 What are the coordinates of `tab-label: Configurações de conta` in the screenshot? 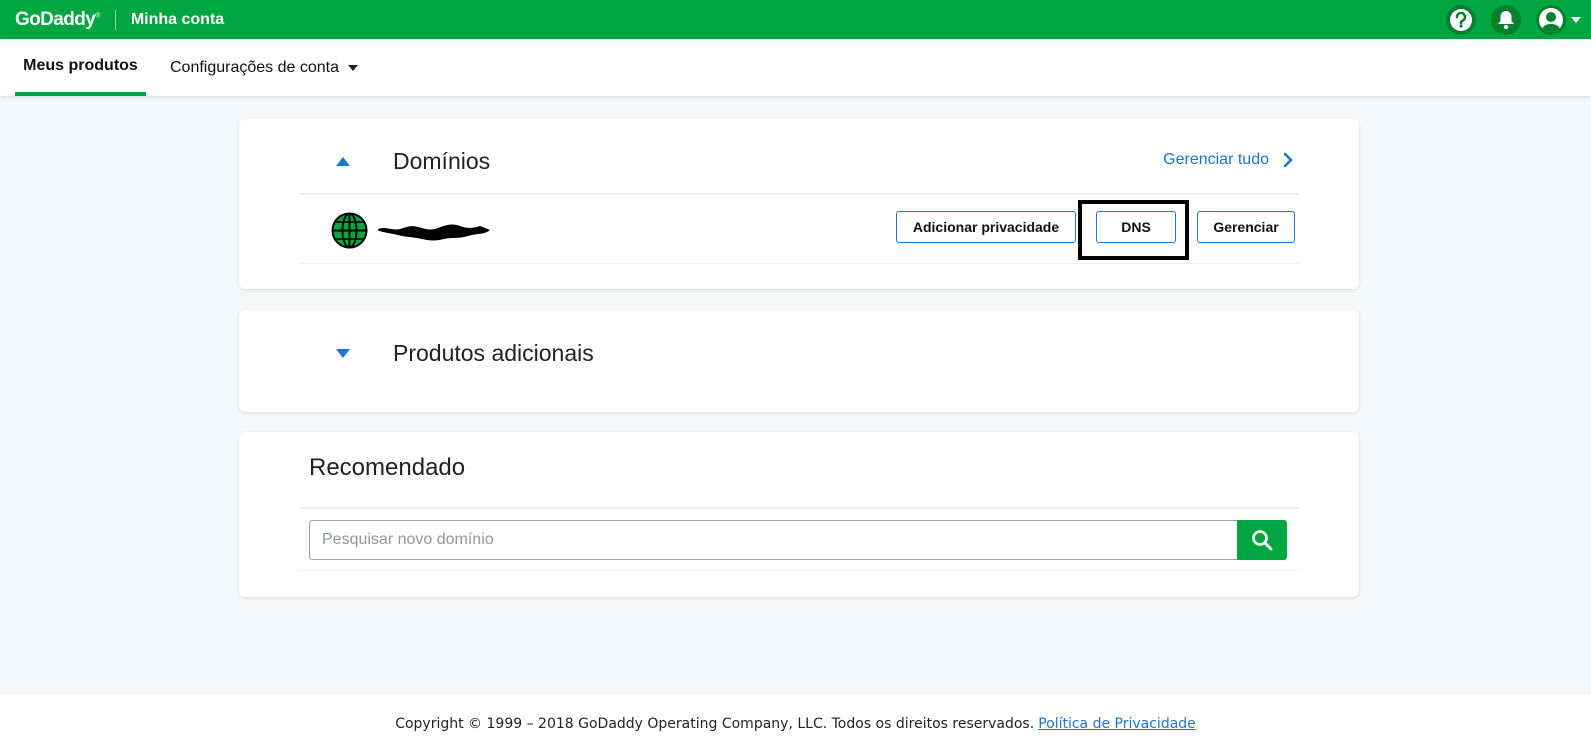 It's located at (254, 67).